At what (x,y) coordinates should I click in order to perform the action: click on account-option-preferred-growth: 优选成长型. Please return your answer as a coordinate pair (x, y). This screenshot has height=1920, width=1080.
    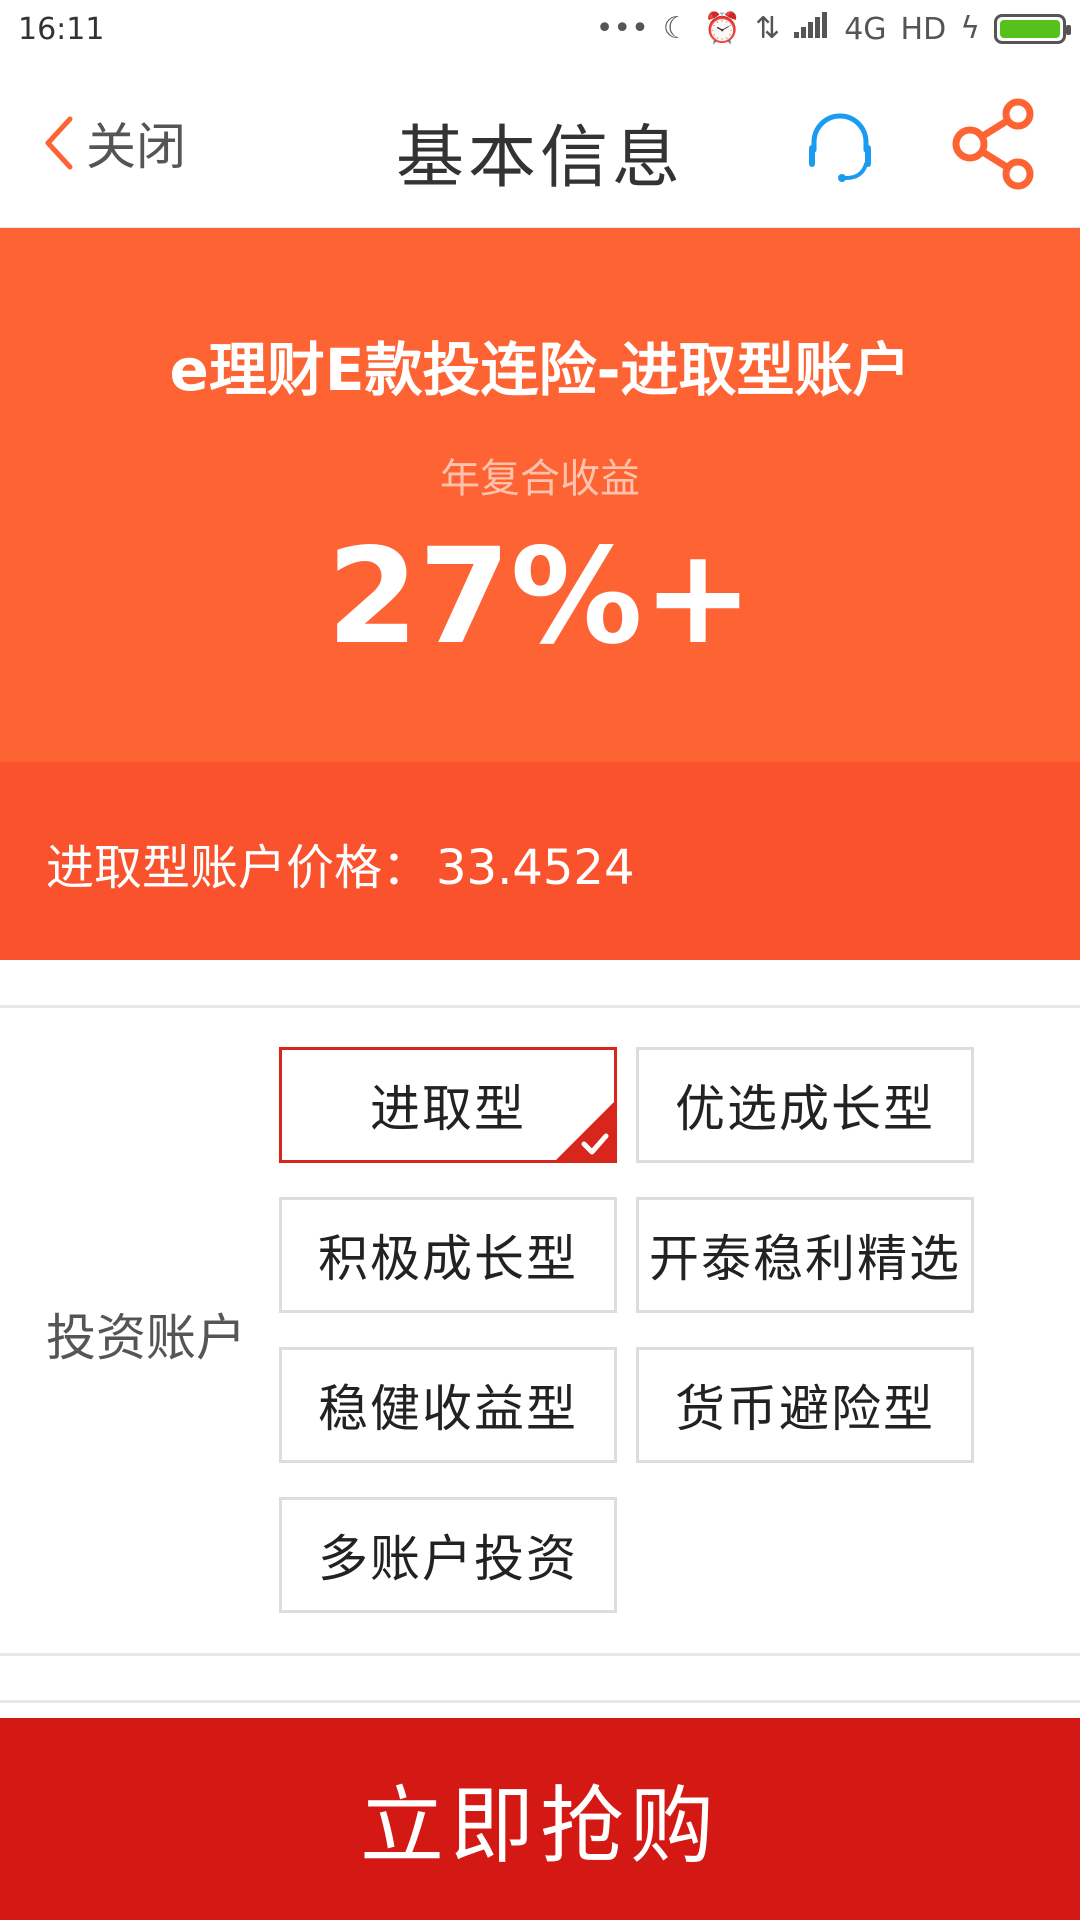
    Looking at the image, I should click on (805, 1105).